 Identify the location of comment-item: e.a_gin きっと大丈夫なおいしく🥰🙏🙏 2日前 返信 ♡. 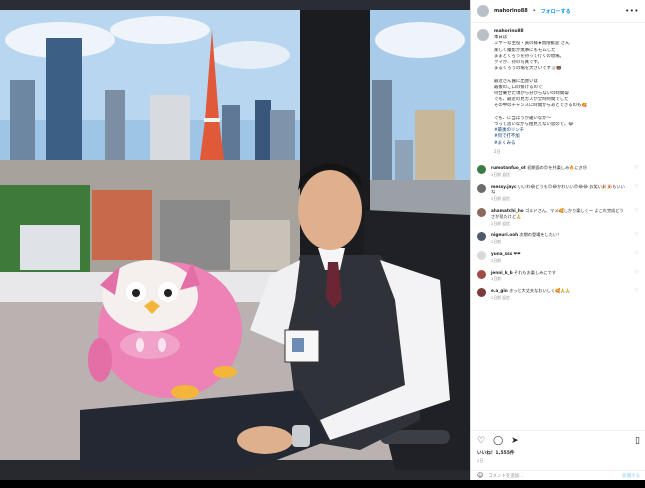
(558, 294).